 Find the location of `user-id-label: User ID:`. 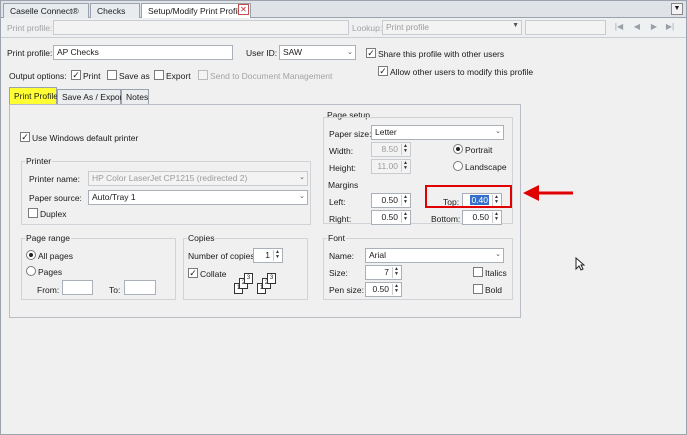

user-id-label: User ID: is located at coordinates (262, 53).